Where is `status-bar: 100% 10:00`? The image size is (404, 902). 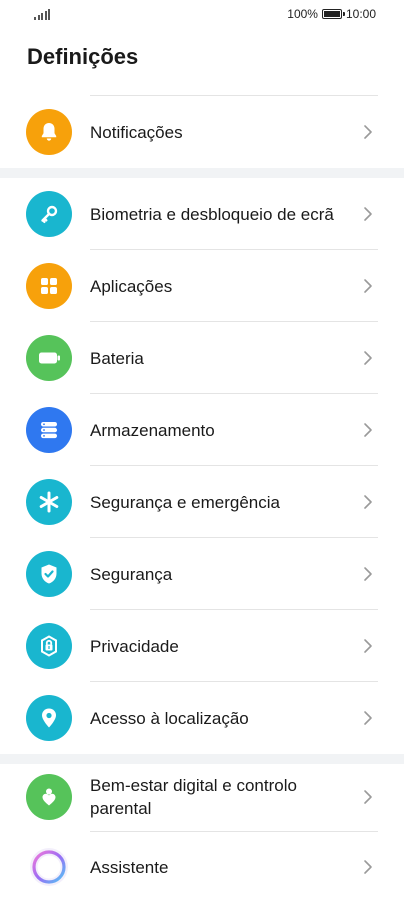
status-bar: 100% 10:00 is located at coordinates (202, 15).